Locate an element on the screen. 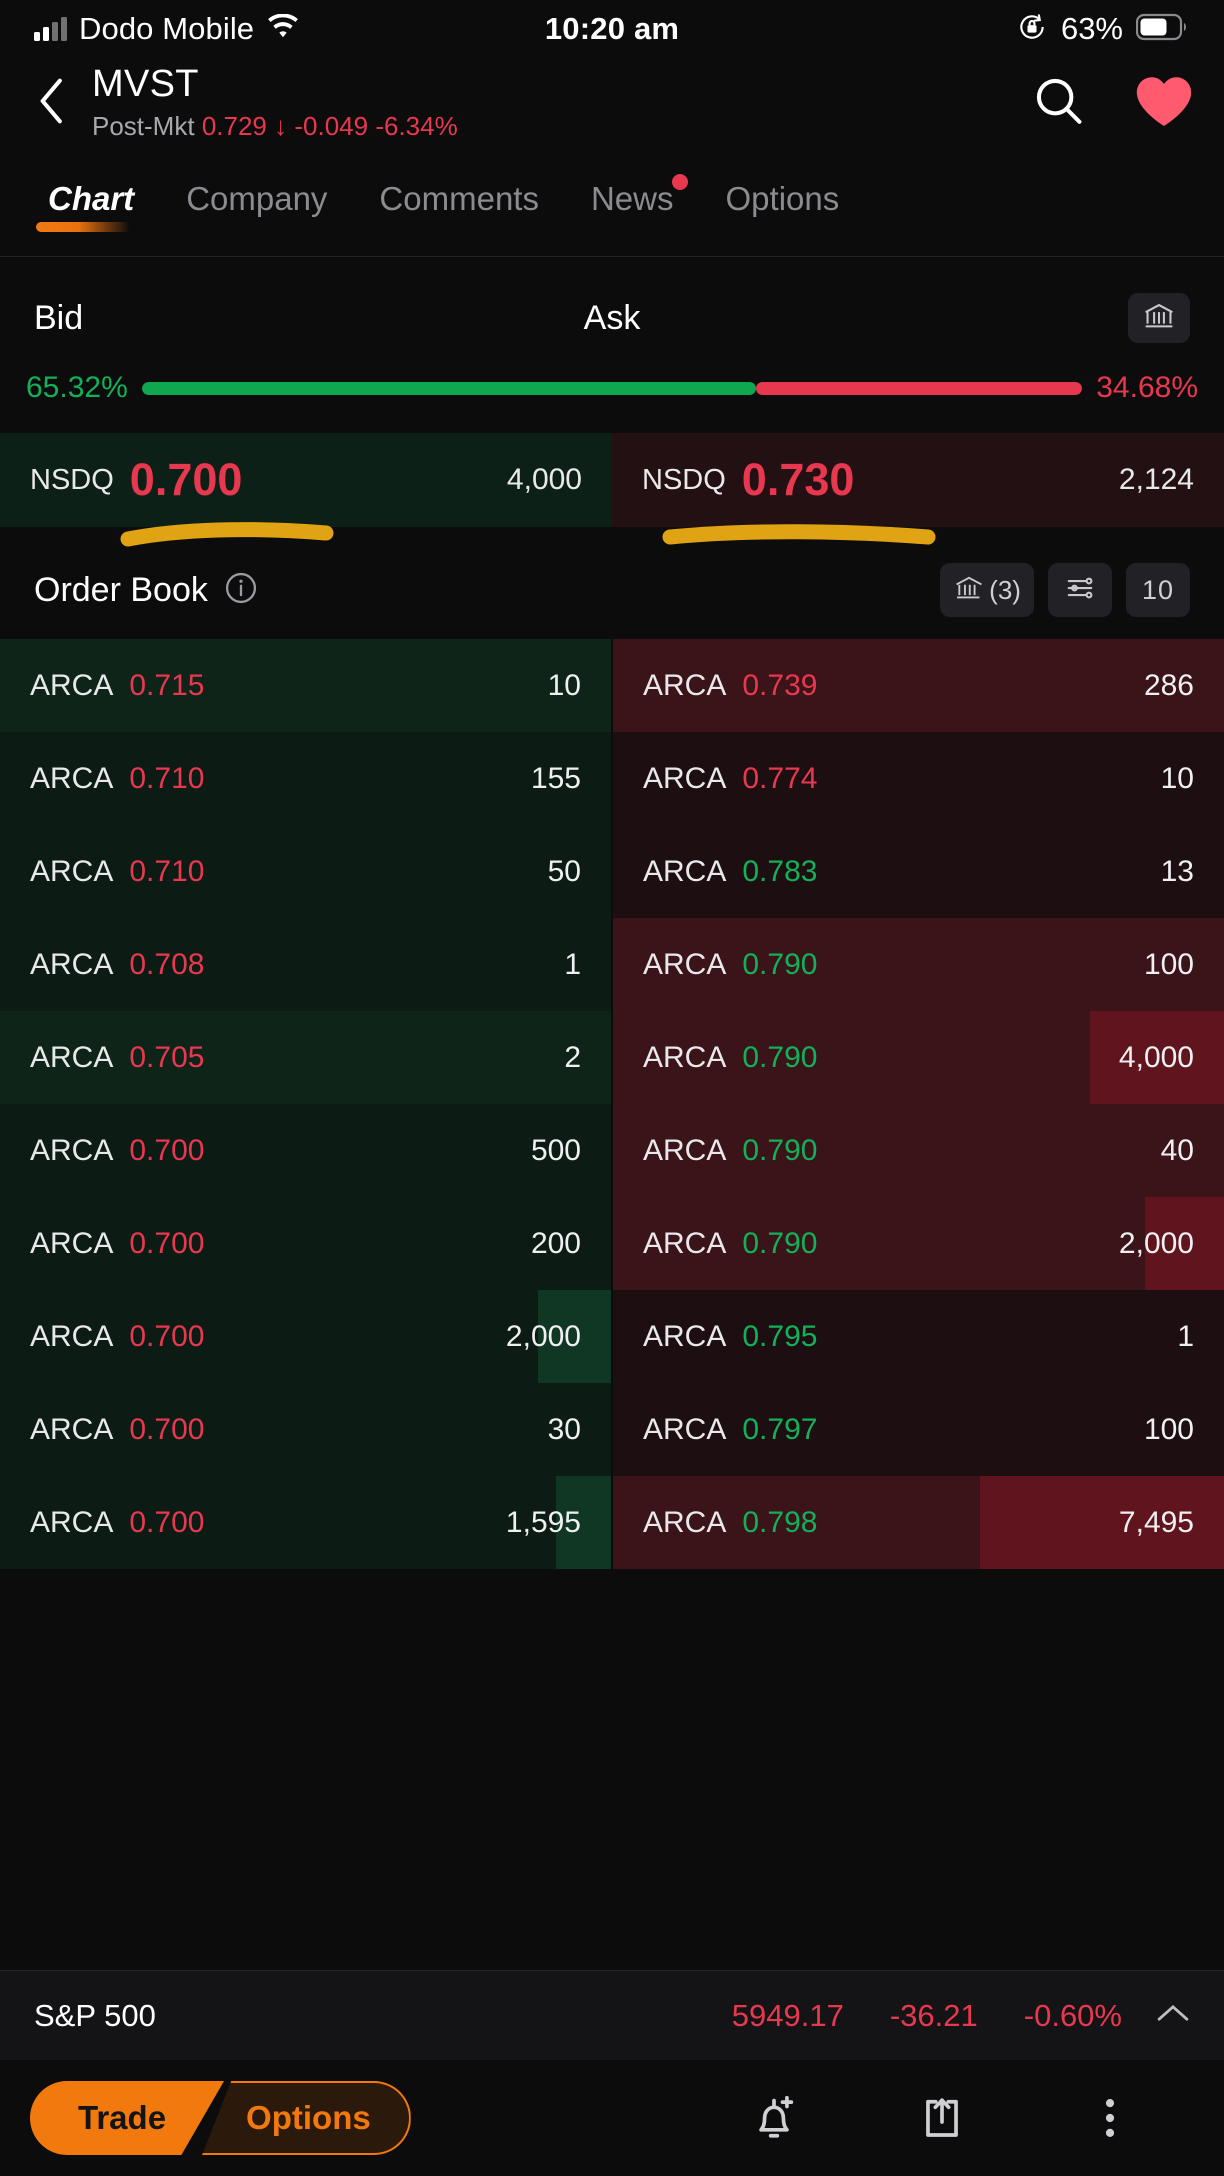 This screenshot has height=2176, width=1224. signal-bars-icon is located at coordinates (50, 29).